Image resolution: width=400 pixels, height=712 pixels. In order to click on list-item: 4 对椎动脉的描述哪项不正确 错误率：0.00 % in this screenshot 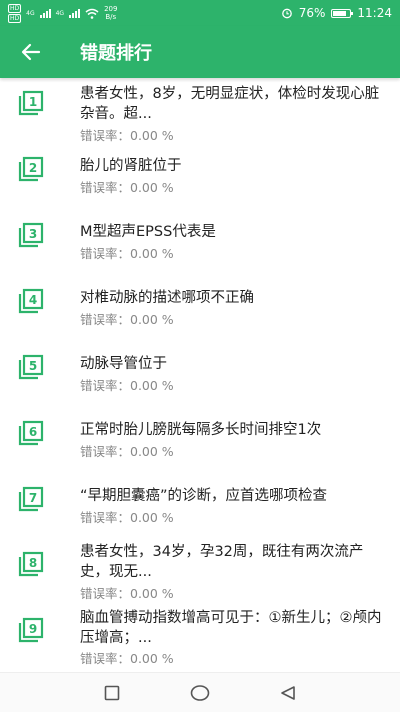, I will do `click(200, 313)`.